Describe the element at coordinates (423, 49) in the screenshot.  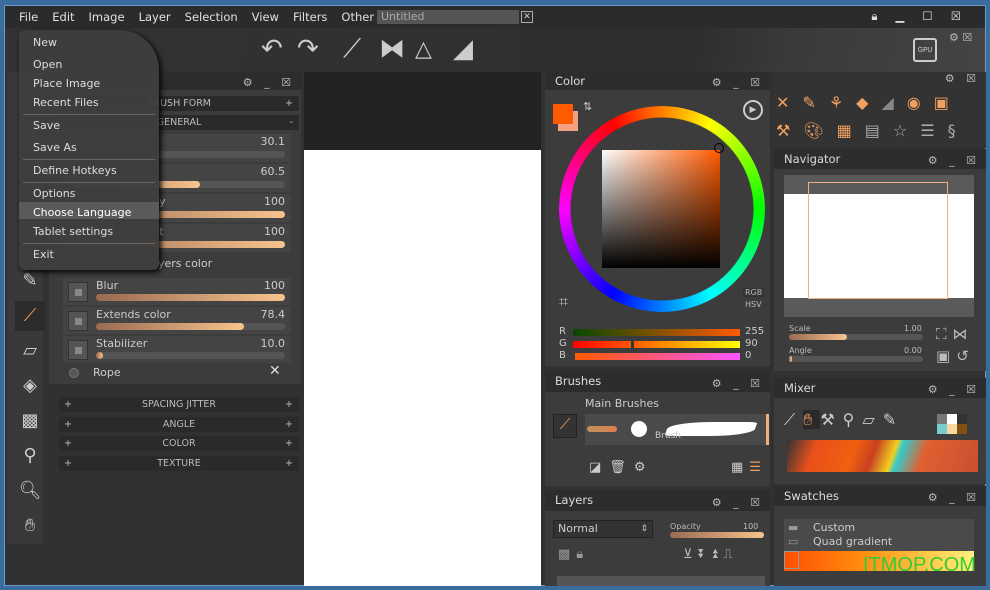
I see `particles-icon: △` at that location.